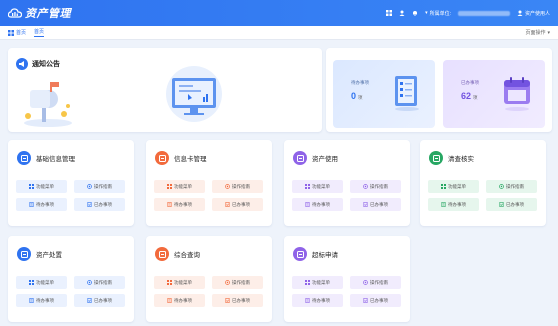 Image resolution: width=558 pixels, height=326 pixels. Describe the element at coordinates (360, 82) in the screenshot. I see `todo-stat-label: 待办事项` at that location.